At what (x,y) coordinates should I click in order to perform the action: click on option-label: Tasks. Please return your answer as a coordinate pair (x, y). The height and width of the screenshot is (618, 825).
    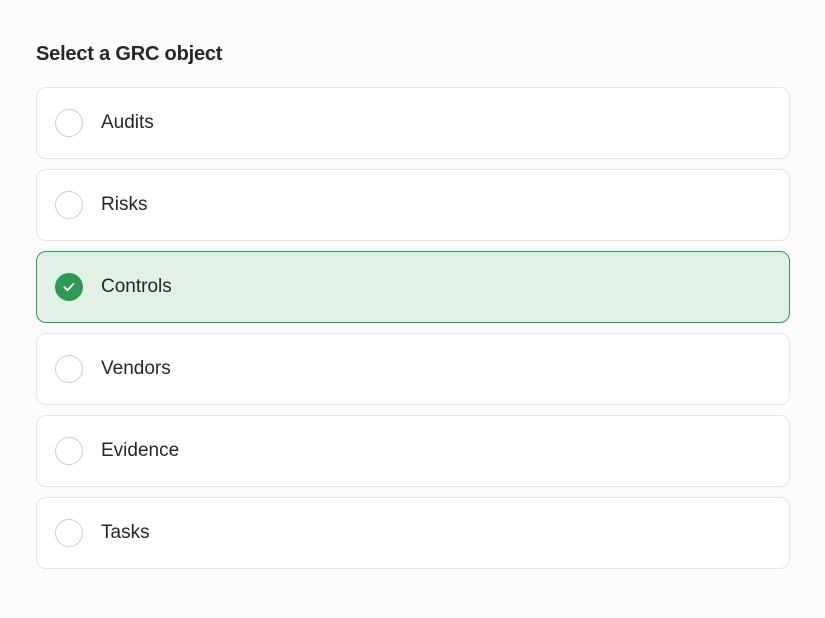
    Looking at the image, I should click on (125, 532).